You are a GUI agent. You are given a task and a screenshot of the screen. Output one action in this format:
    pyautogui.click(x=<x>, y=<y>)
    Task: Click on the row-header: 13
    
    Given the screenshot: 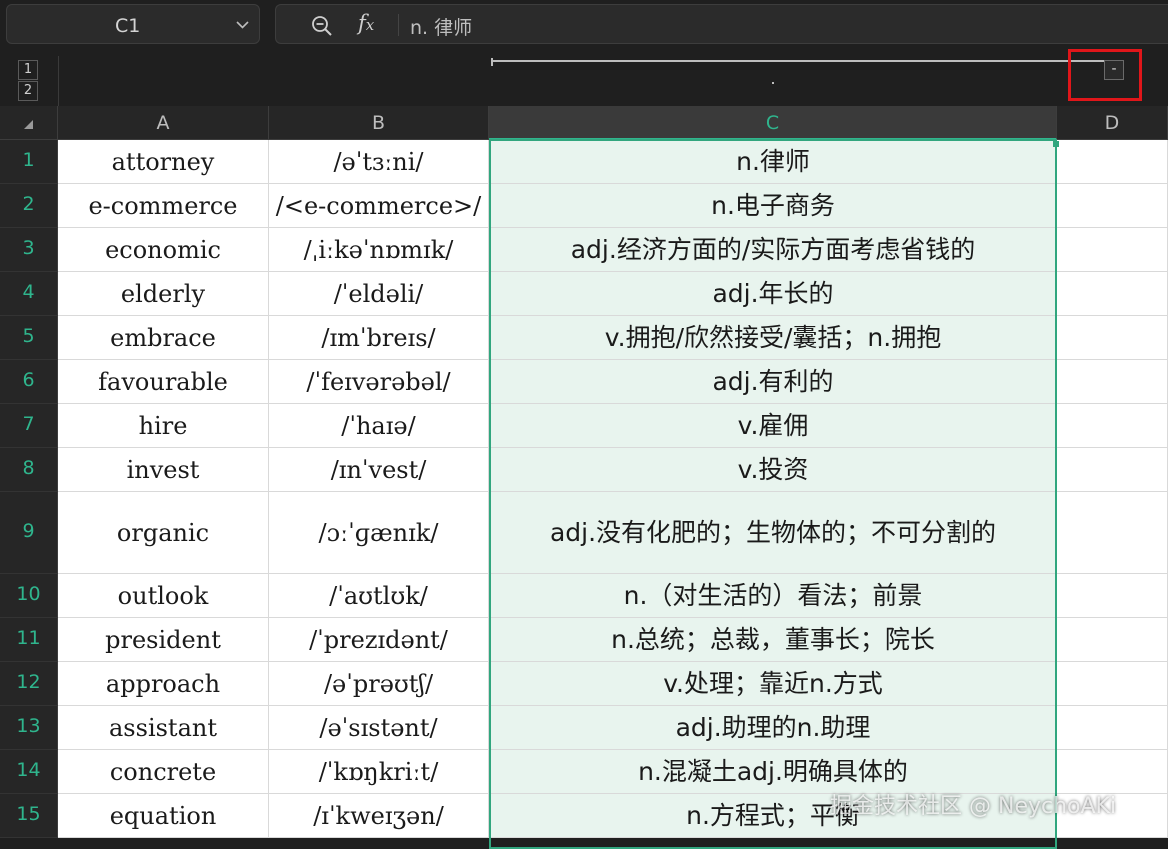 What is the action you would take?
    pyautogui.click(x=29, y=728)
    